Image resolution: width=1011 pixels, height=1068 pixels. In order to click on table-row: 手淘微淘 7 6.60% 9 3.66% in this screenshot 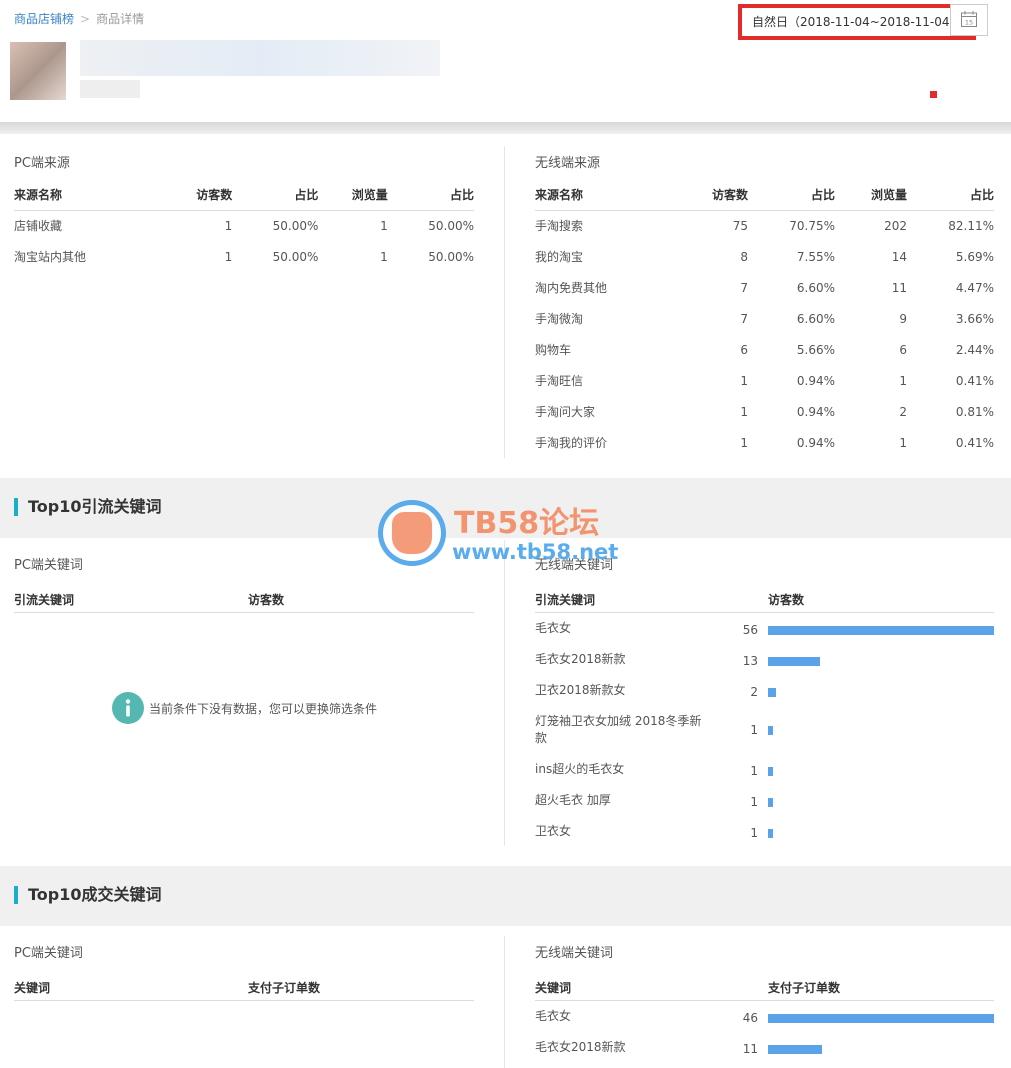, I will do `click(764, 318)`.